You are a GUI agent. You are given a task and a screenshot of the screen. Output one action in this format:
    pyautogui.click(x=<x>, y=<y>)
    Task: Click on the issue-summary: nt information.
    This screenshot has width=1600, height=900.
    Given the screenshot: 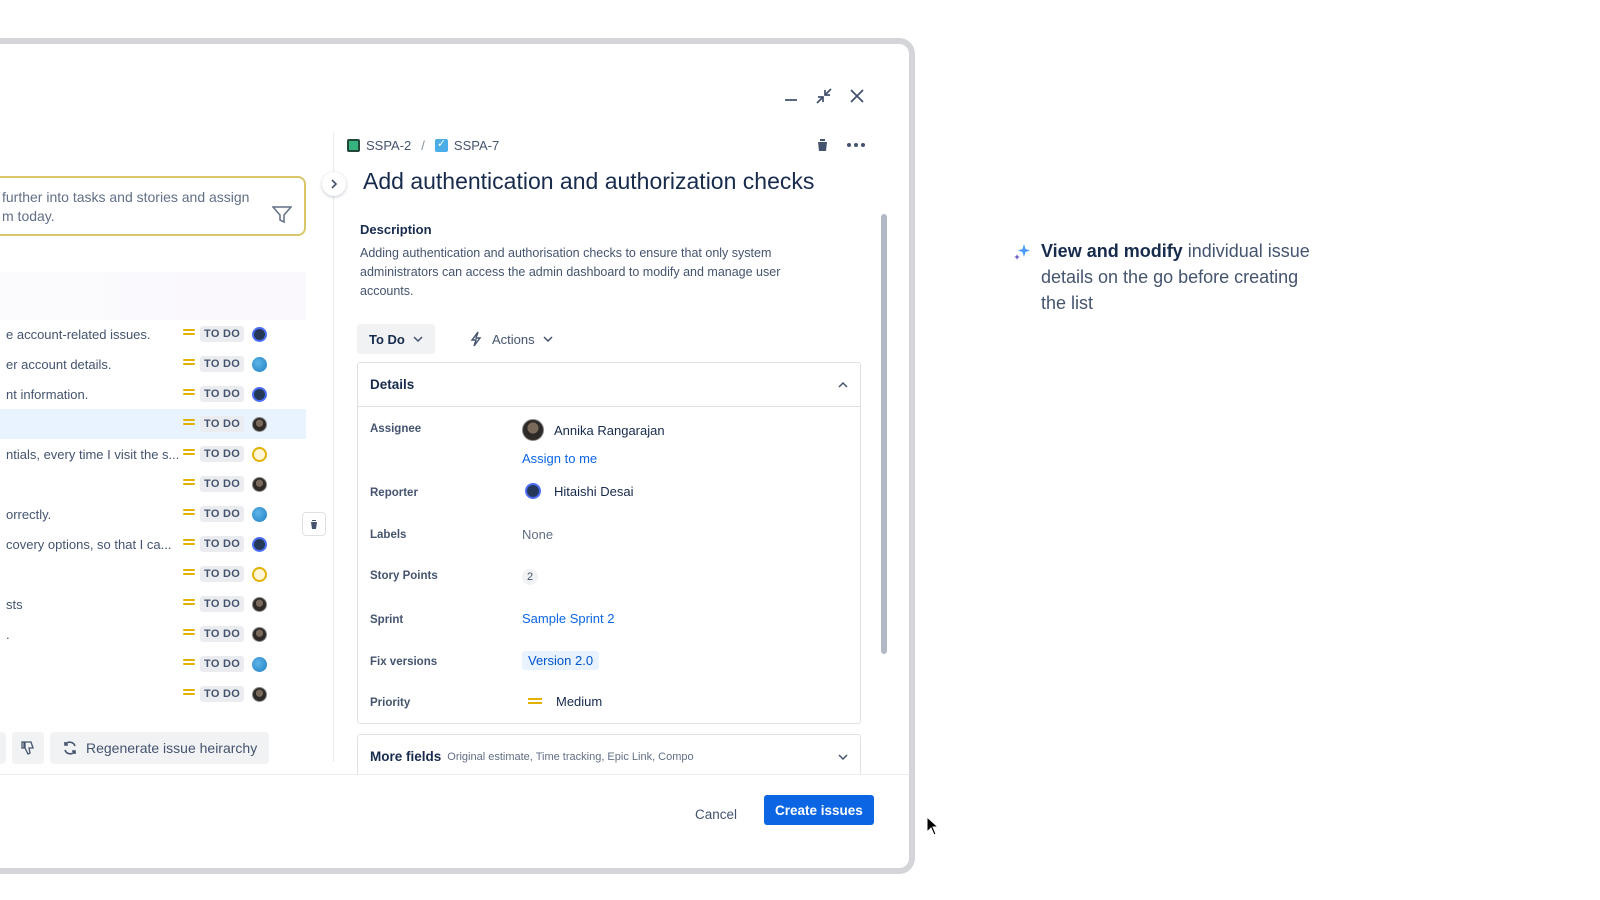 What is the action you would take?
    pyautogui.click(x=47, y=394)
    